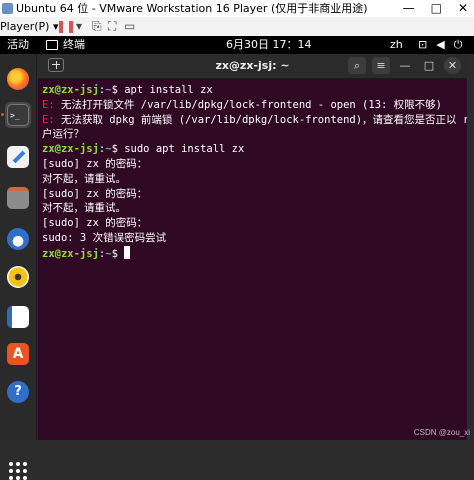  I want to click on rhythmbox-icon, so click(18, 277).